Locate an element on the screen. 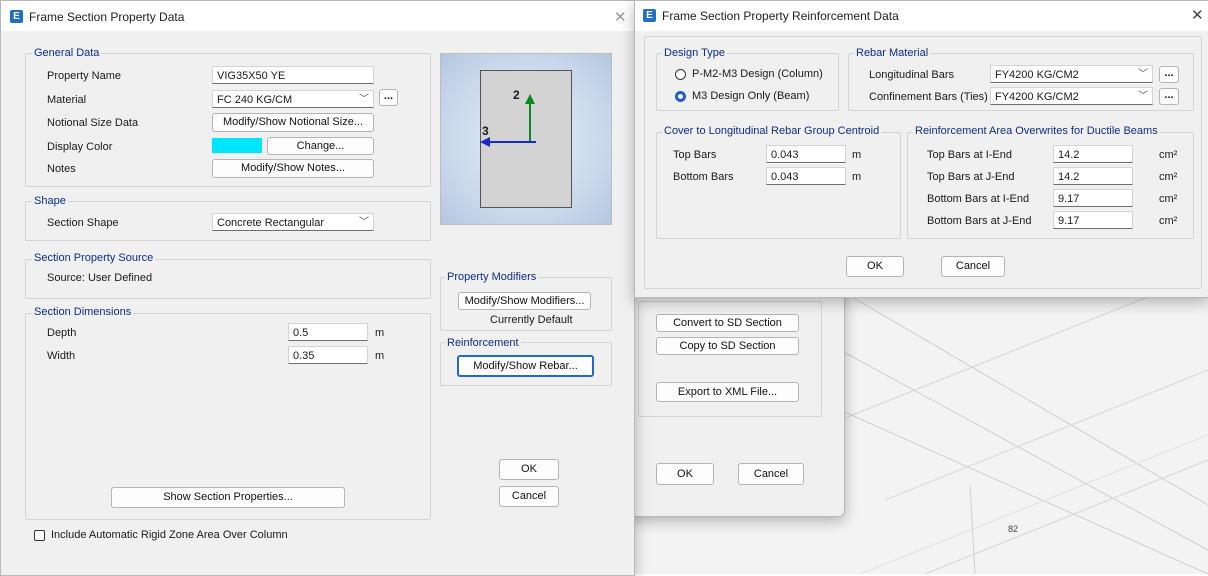  rigid-zone-checkbox is located at coordinates (39, 535).